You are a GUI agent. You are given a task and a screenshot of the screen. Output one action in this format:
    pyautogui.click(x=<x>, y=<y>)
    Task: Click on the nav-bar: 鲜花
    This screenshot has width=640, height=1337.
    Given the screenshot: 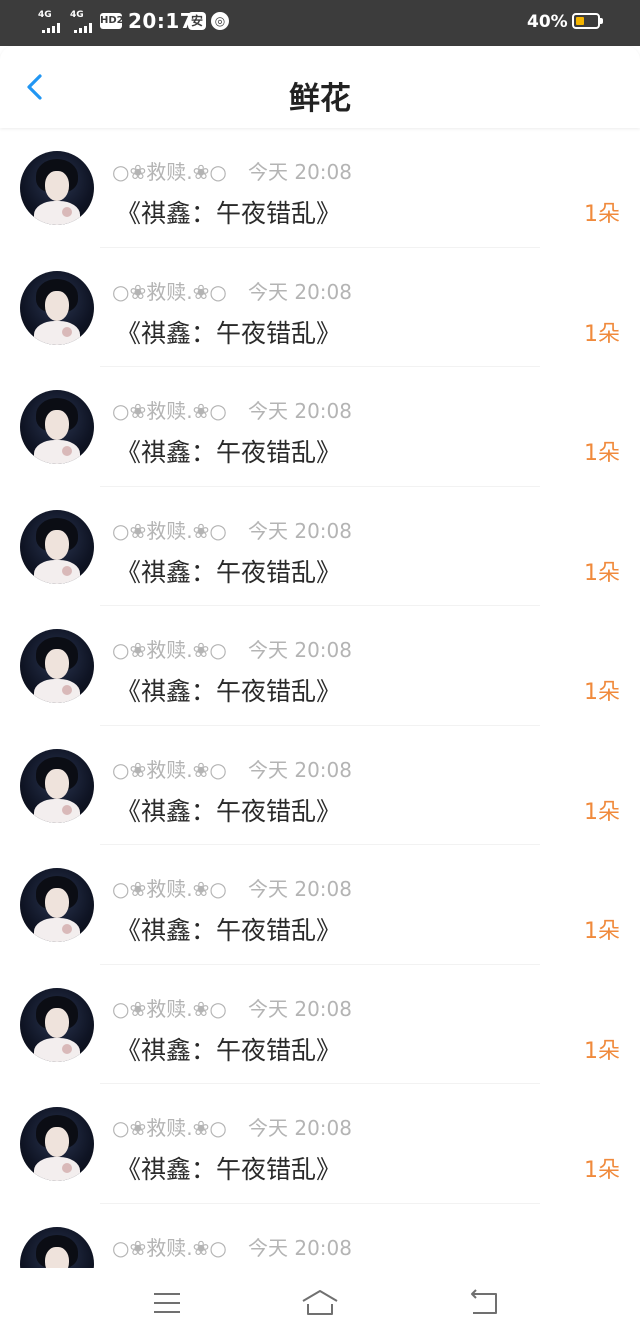 What is the action you would take?
    pyautogui.click(x=320, y=87)
    